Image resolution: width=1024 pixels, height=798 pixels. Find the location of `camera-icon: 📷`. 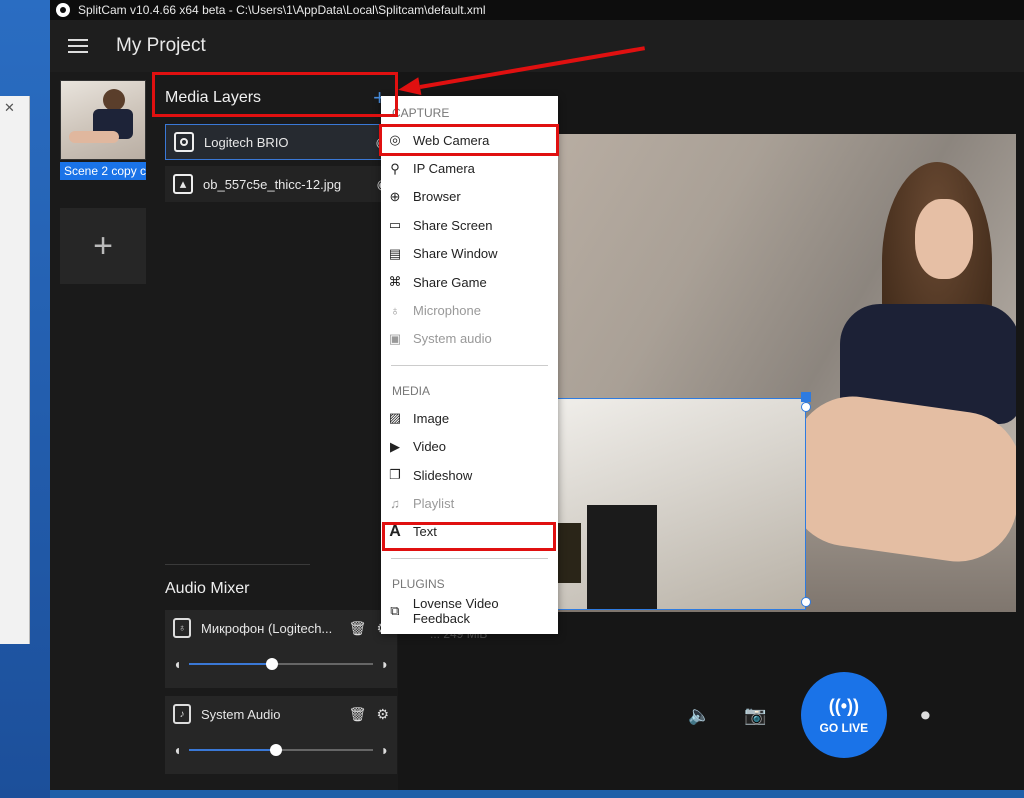

camera-icon: 📷 is located at coordinates (755, 715).